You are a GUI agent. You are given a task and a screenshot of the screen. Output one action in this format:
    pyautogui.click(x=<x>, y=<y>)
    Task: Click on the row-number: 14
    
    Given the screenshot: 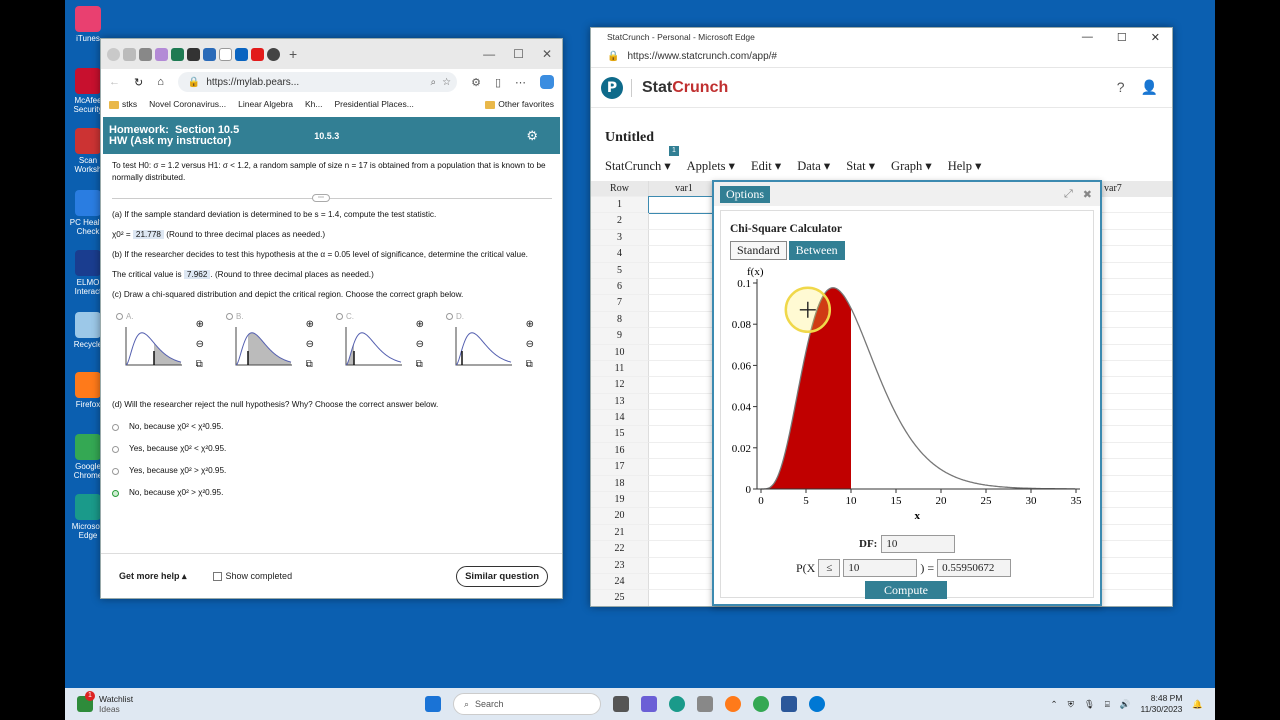 What is the action you would take?
    pyautogui.click(x=620, y=418)
    